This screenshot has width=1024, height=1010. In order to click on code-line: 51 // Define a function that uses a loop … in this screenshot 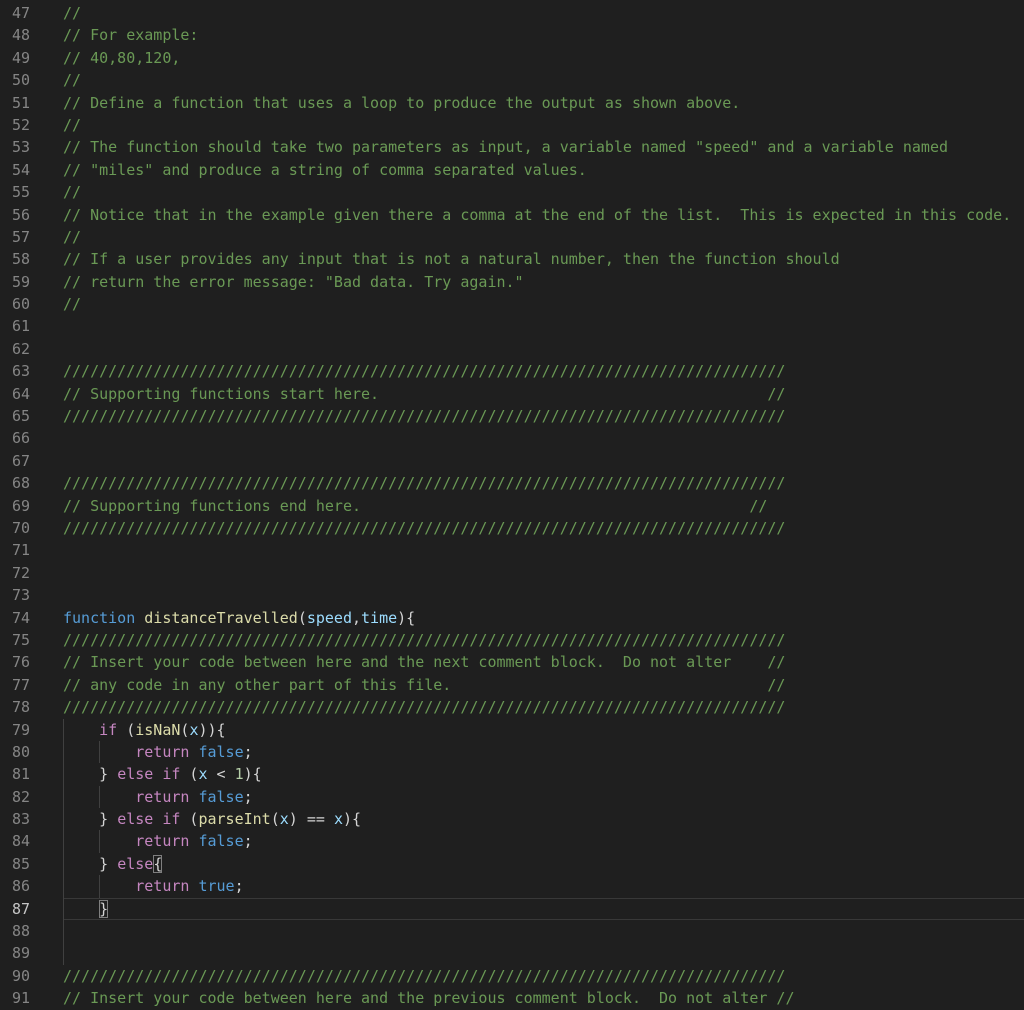, I will do `click(512, 103)`.